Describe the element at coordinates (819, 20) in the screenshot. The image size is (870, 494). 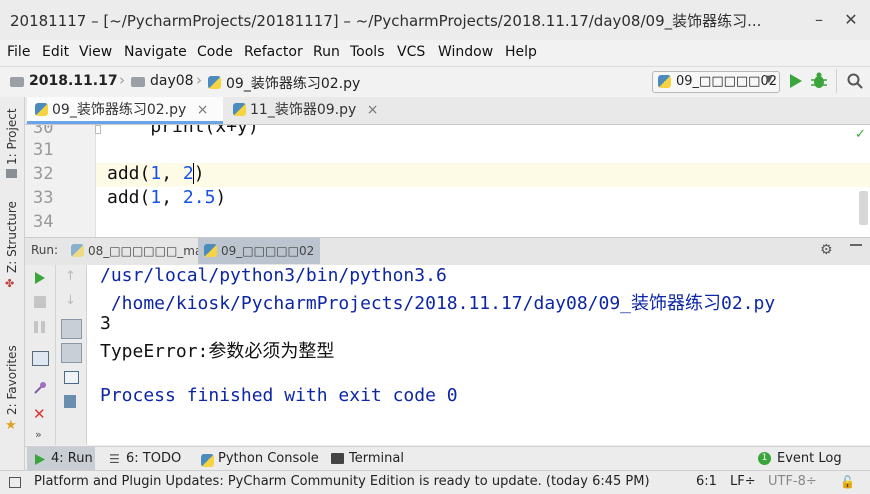
I see `minimize-button: –` at that location.